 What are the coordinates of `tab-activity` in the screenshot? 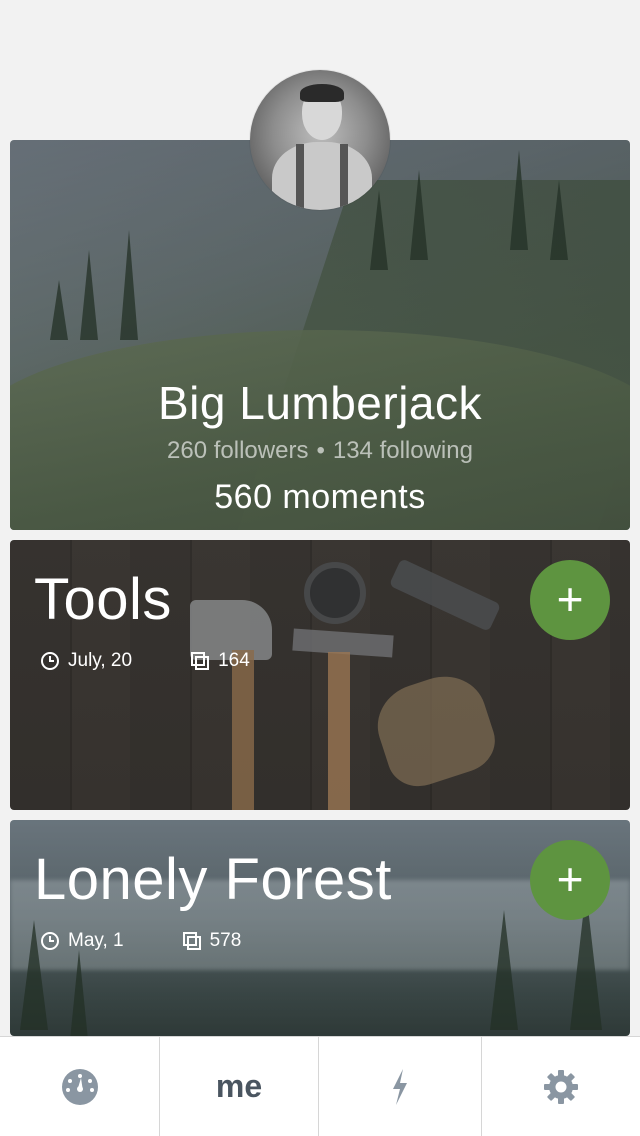 It's located at (400, 1086).